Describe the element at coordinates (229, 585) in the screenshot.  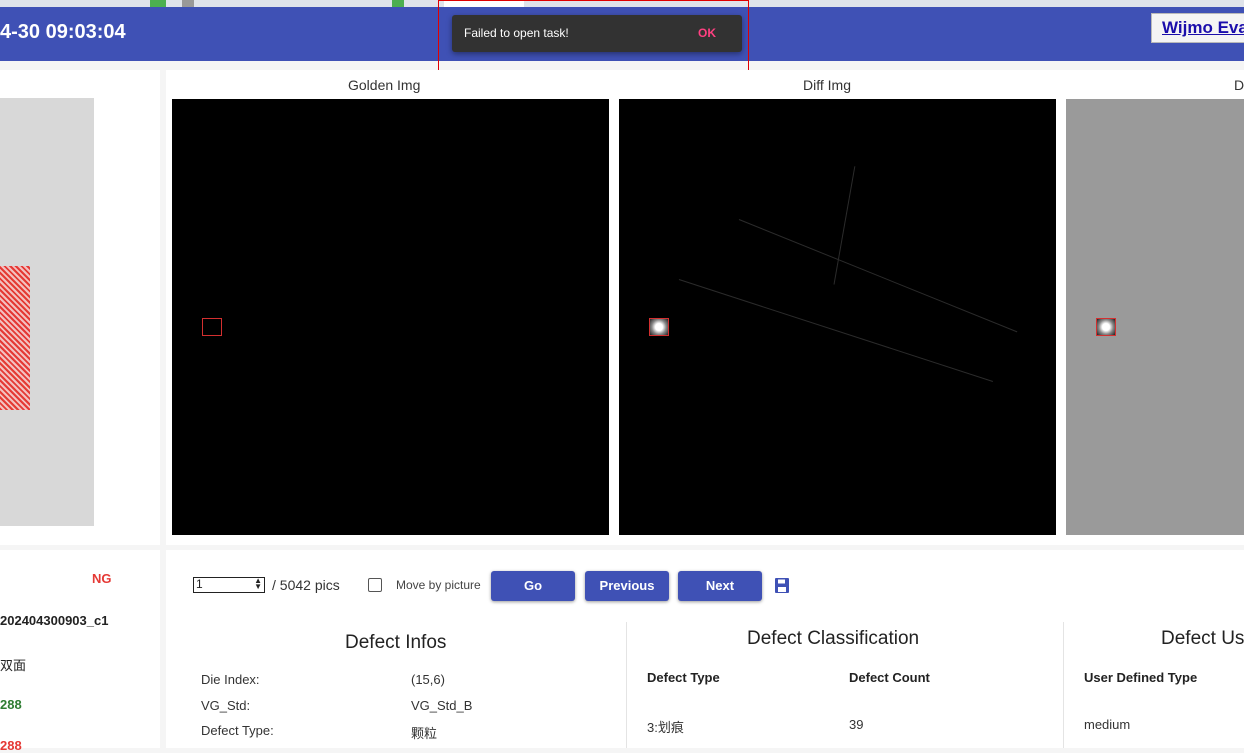
I see `page-number-input: 1 ▲ ▼` at that location.